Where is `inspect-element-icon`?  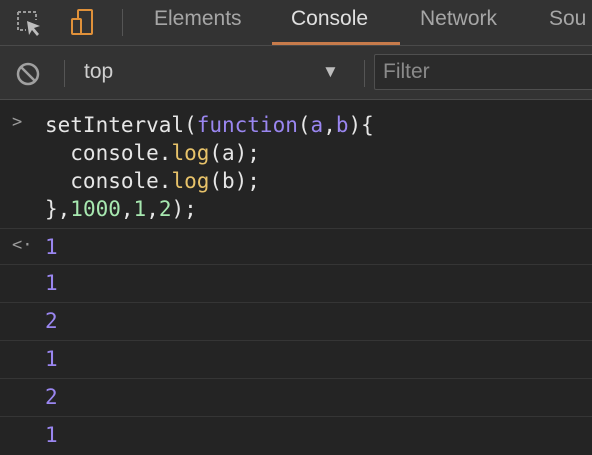
inspect-element-icon is located at coordinates (29, 22).